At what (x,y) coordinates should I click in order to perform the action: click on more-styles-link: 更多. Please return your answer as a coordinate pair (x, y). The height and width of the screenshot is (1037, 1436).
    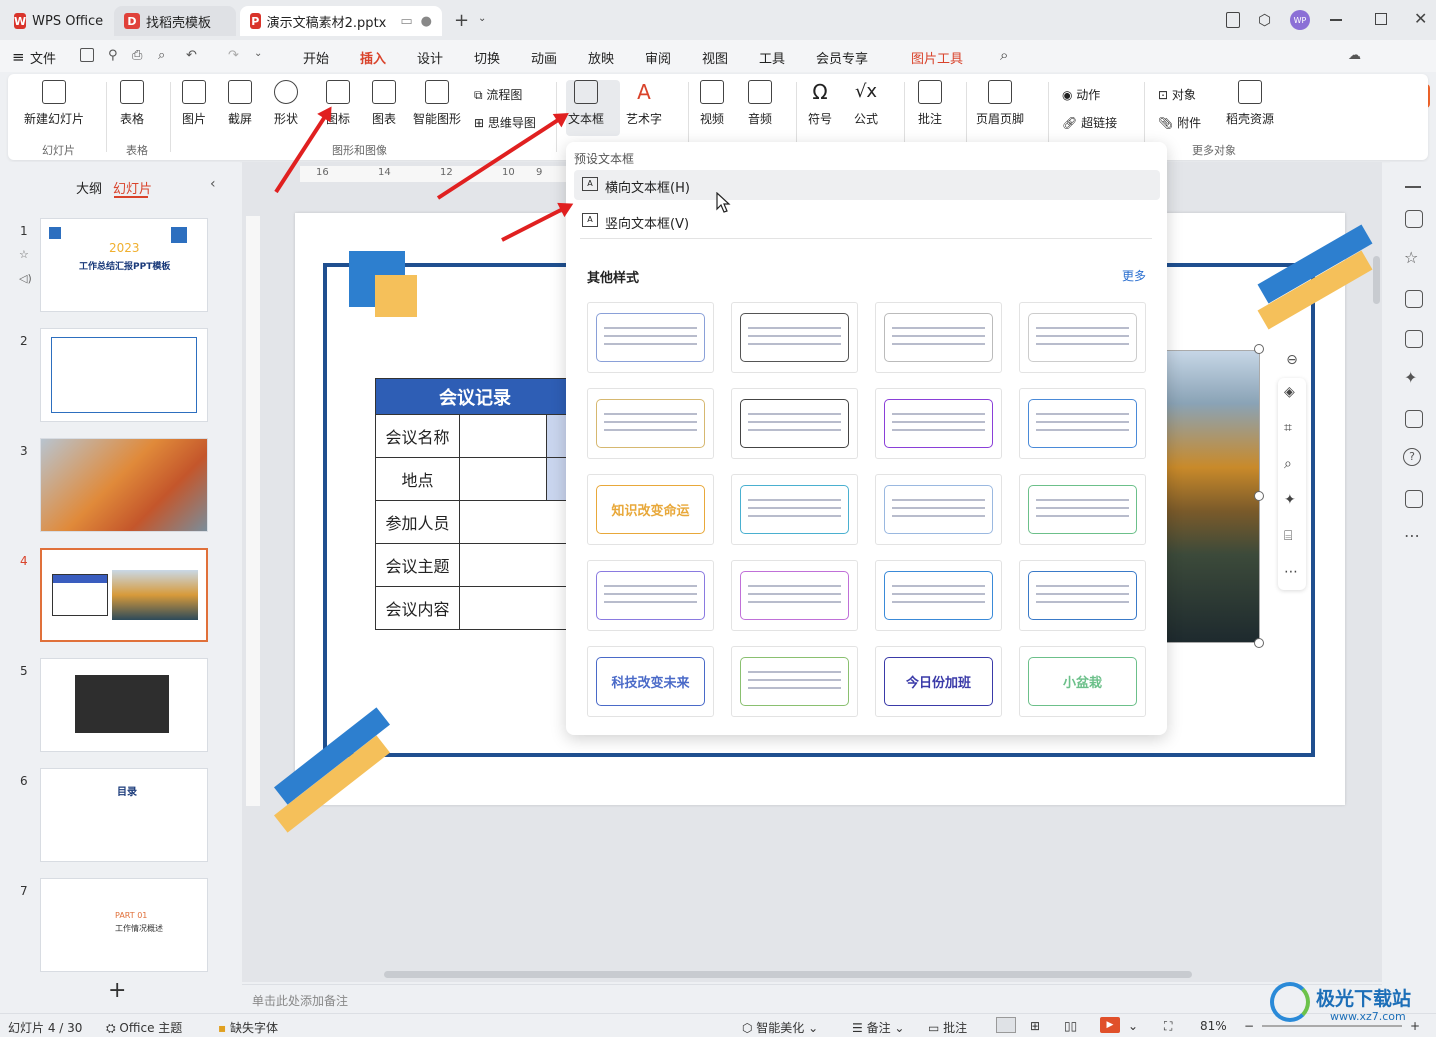
    Looking at the image, I should click on (1134, 275).